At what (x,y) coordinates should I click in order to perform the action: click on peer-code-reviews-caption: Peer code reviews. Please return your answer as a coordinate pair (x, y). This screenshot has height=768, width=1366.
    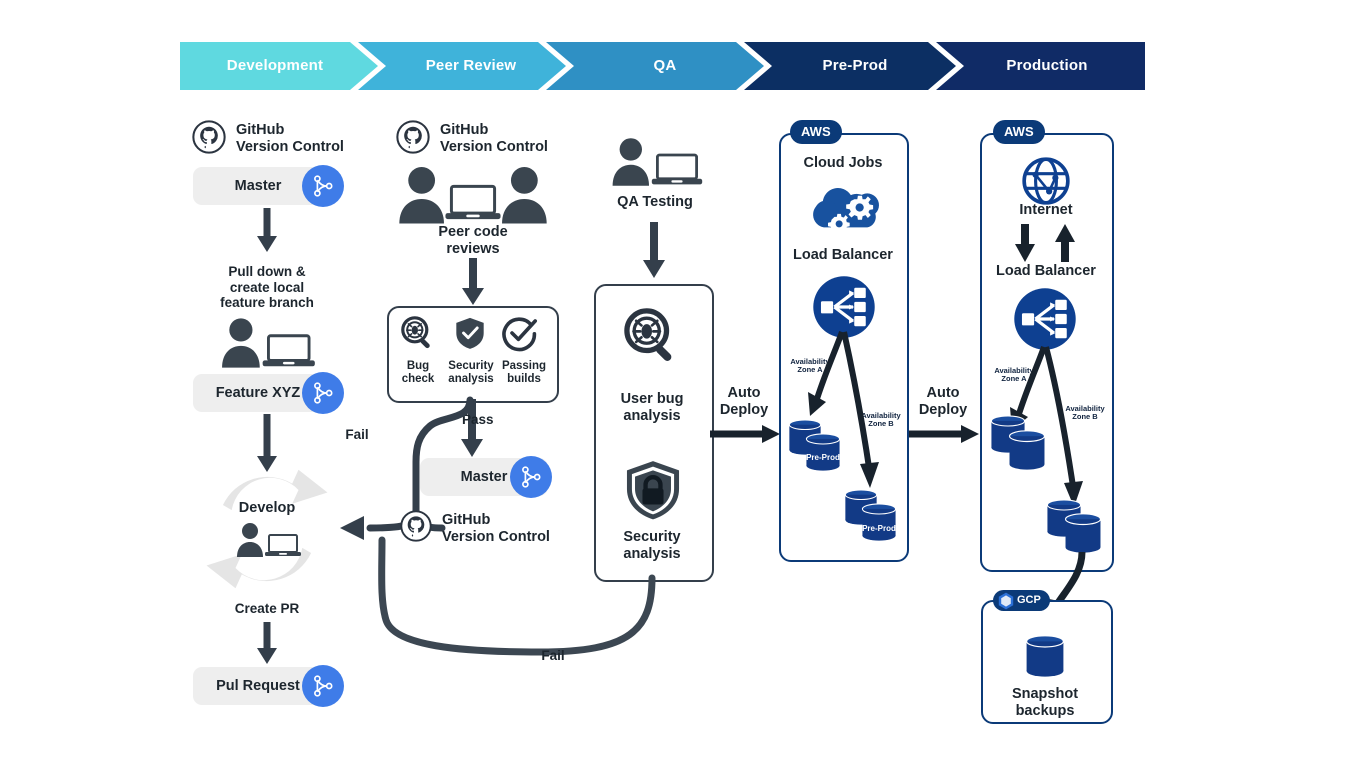
    Looking at the image, I should click on (473, 240).